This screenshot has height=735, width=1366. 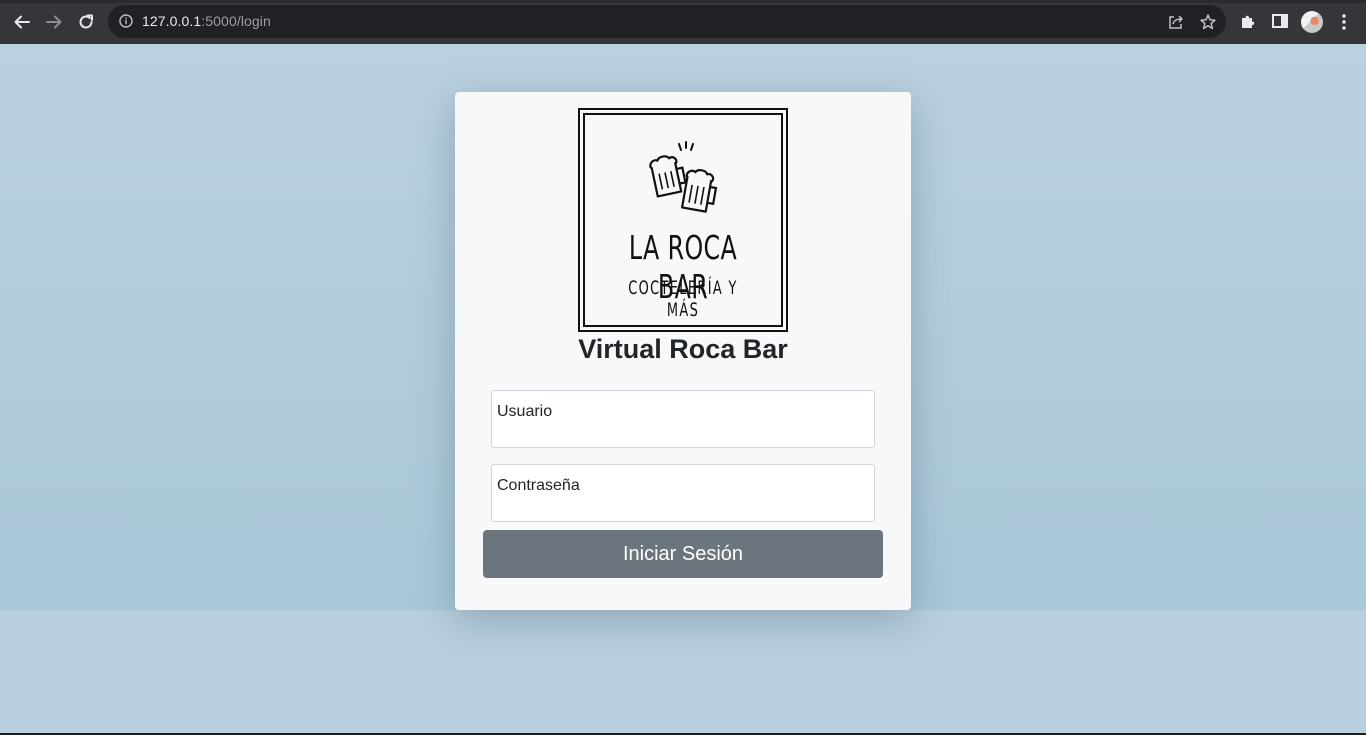 I want to click on share-icon, so click(x=1176, y=22).